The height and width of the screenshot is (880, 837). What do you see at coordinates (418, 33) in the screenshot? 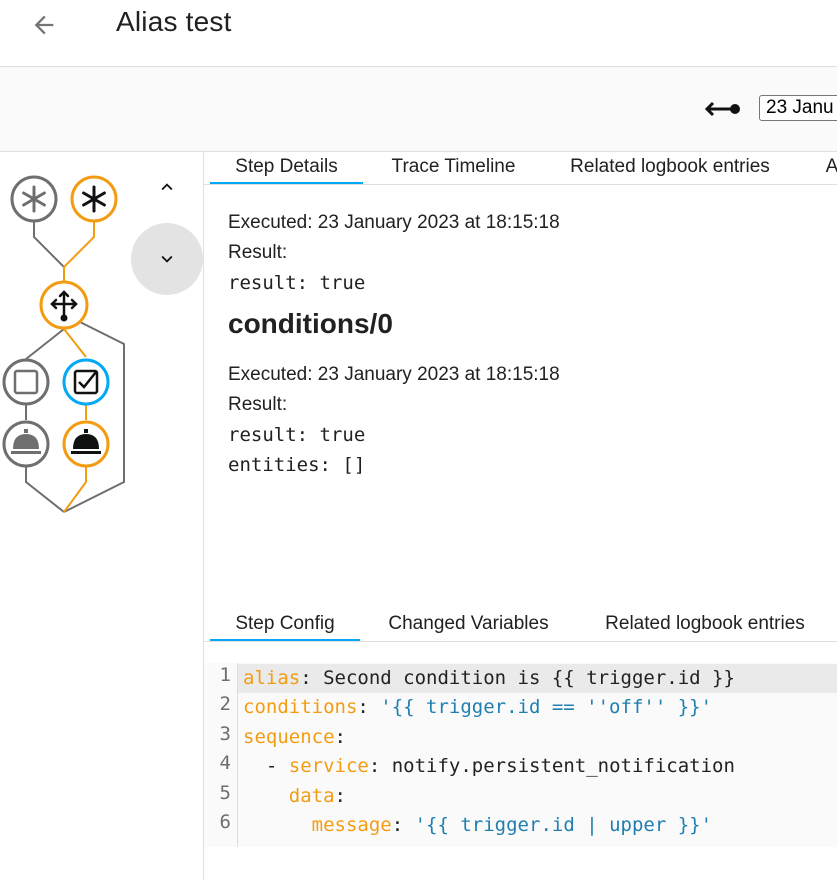
I see `top-app-bar: Alias test` at bounding box center [418, 33].